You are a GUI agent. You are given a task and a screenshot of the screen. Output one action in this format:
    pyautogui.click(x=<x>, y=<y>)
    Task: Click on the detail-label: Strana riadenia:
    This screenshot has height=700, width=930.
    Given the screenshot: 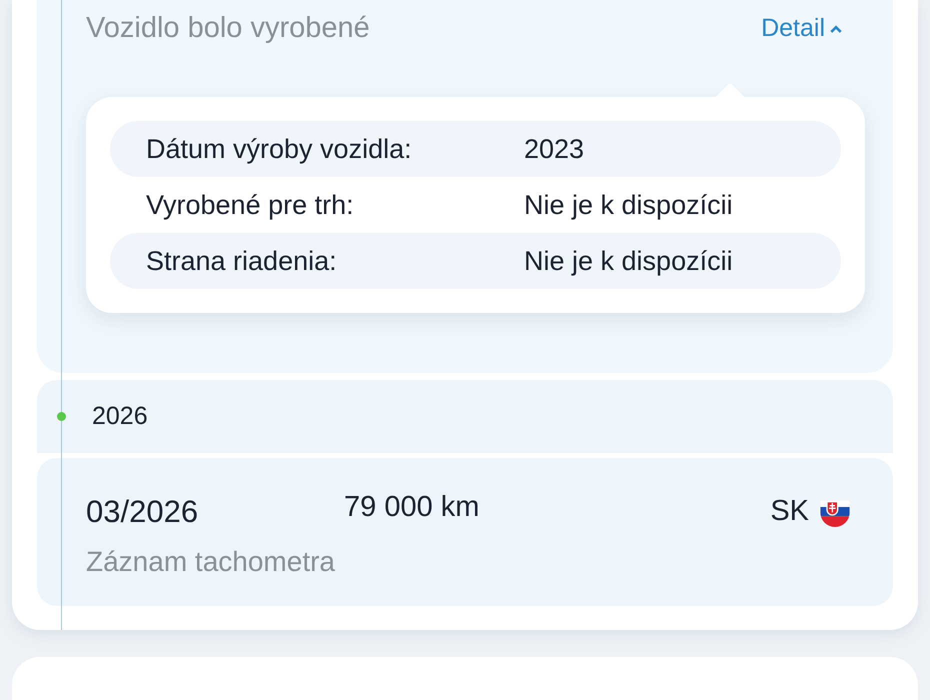 What is the action you would take?
    pyautogui.click(x=242, y=261)
    